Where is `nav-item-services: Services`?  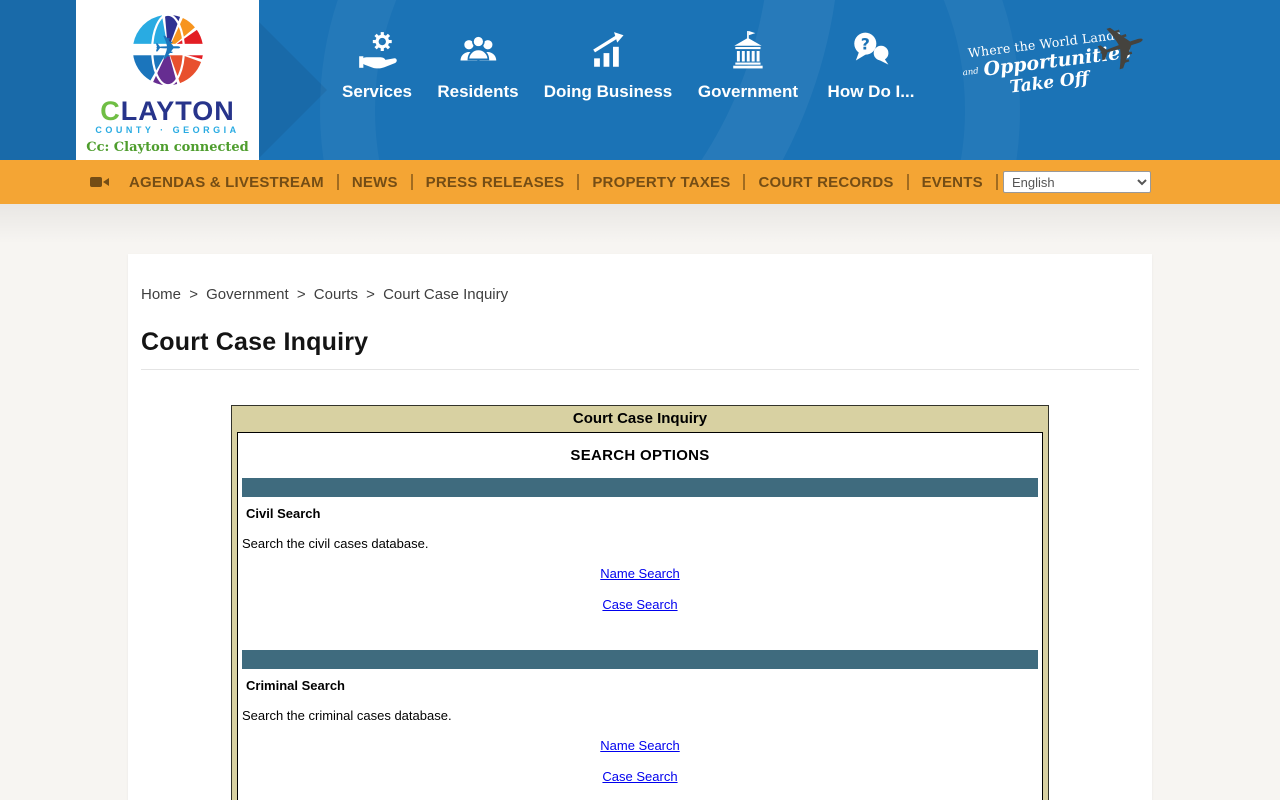 nav-item-services: Services is located at coordinates (377, 65).